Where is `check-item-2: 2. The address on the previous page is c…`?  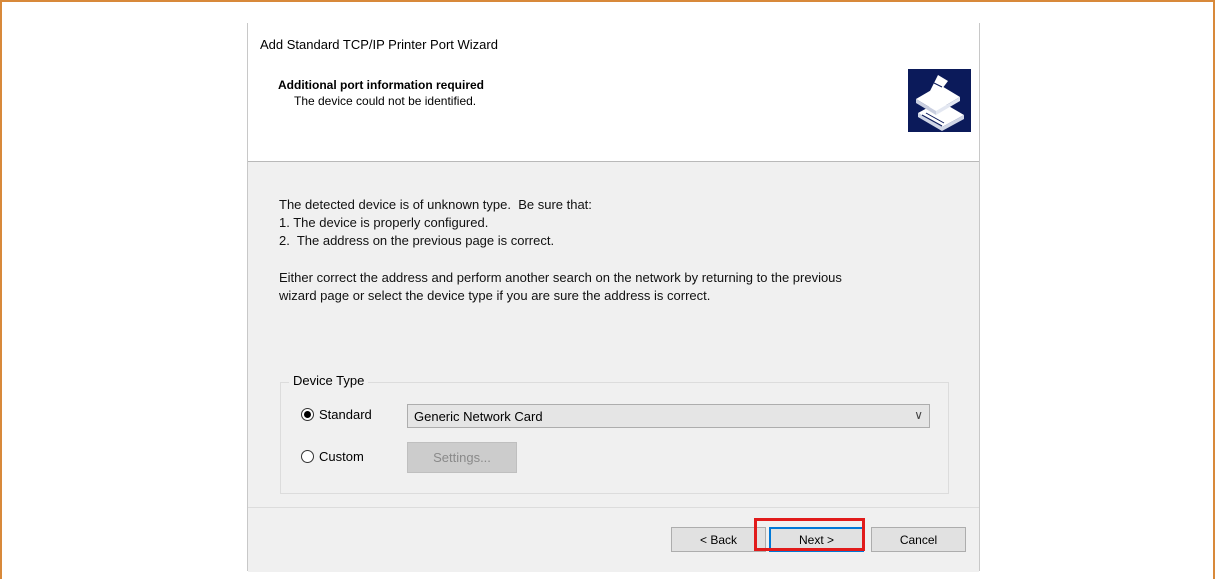
check-item-2: 2. The address on the previous page is c… is located at coordinates (417, 240).